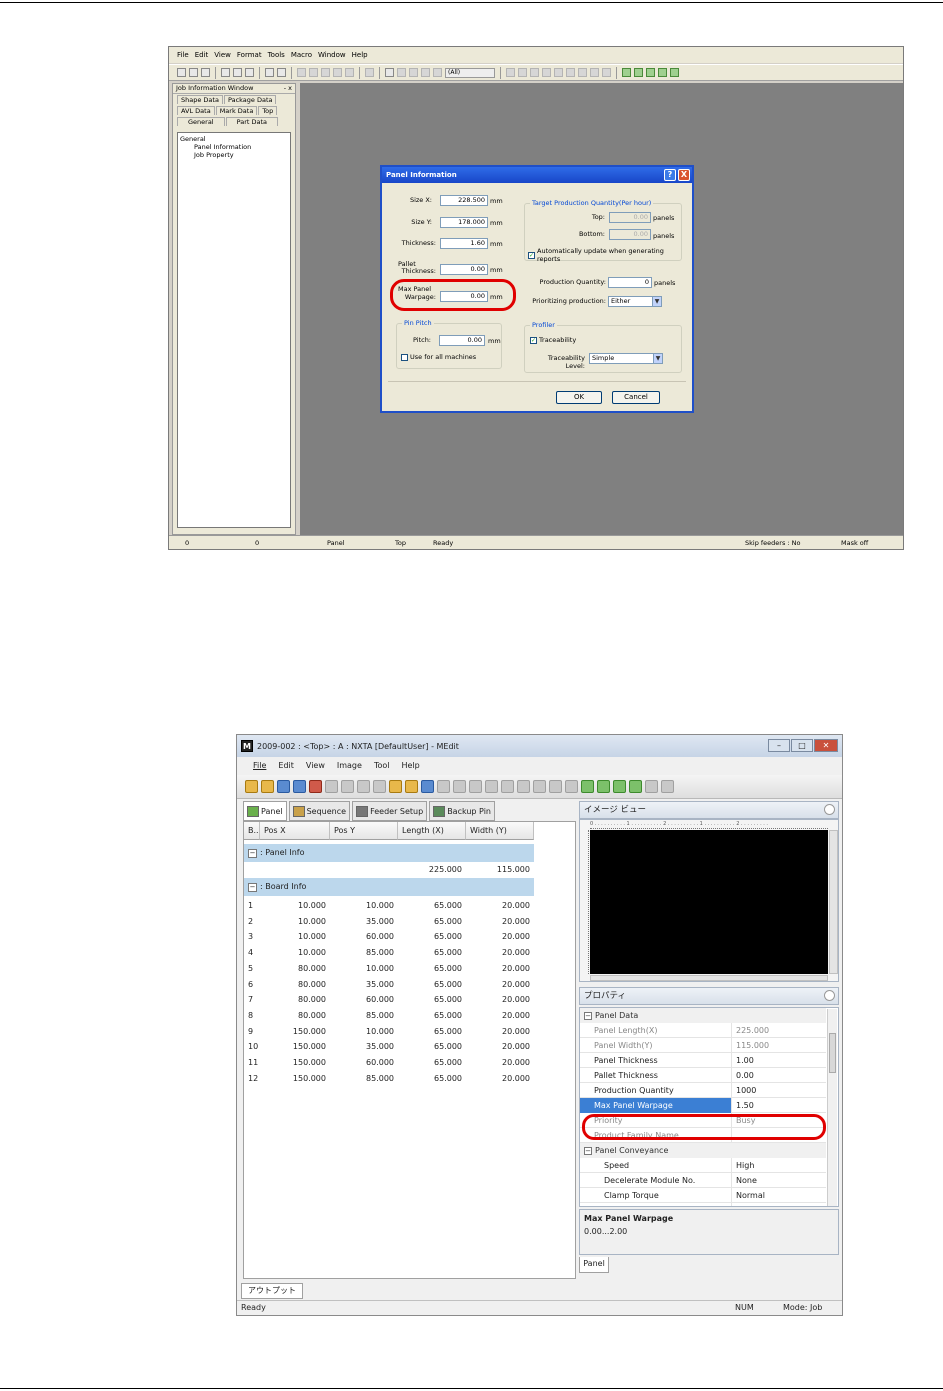 This screenshot has width=943, height=1391. What do you see at coordinates (389, 1047) in the screenshot?
I see `table-row: 10 150.000 35.000 65.000 20.000` at bounding box center [389, 1047].